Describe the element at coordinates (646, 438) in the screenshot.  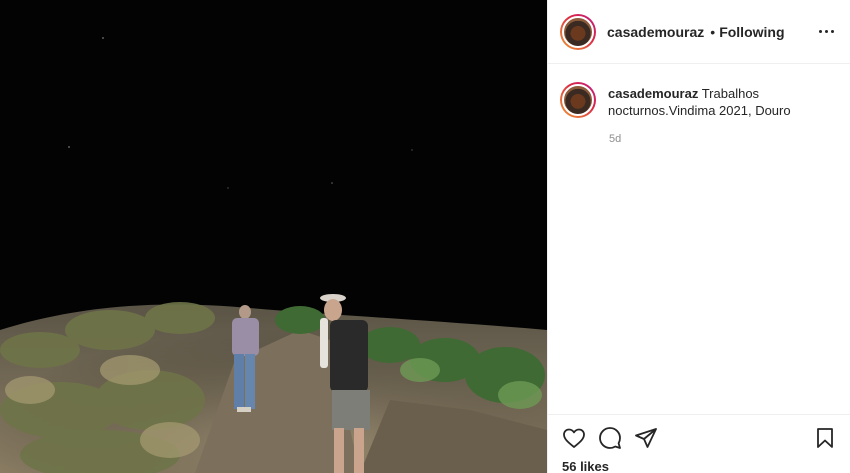
I see `paper-plane-icon` at that location.